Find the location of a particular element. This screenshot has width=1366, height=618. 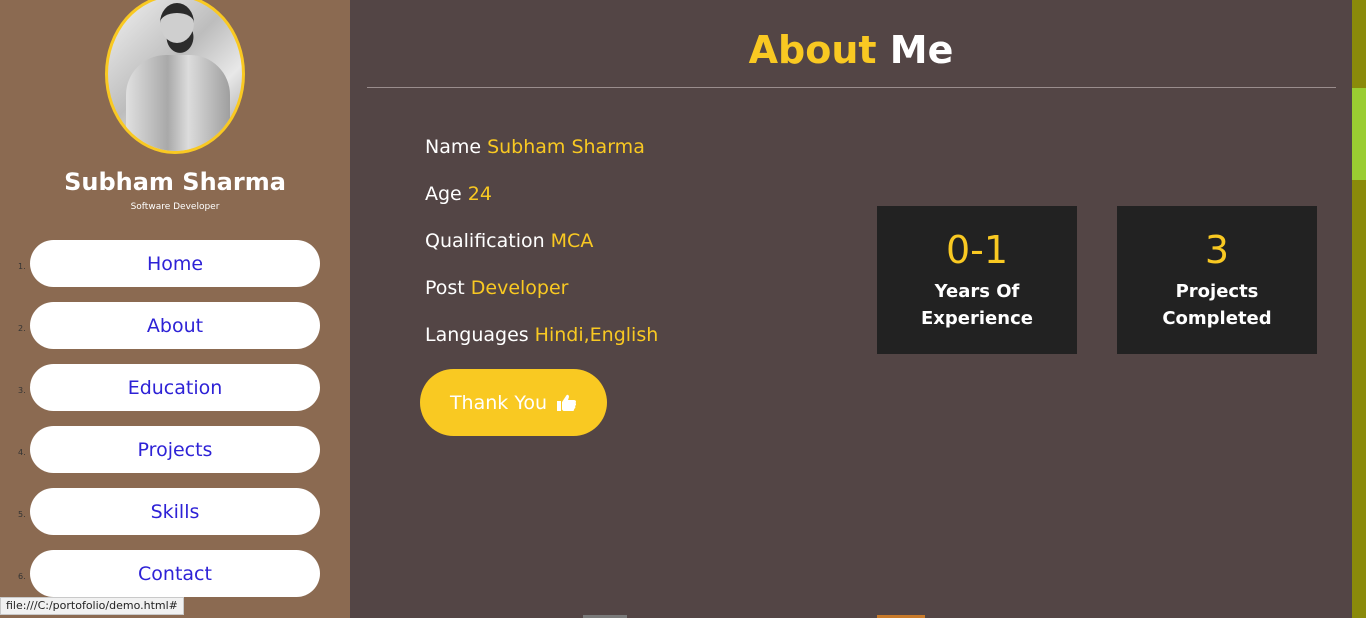

info-row-name: Name Subham Sharma is located at coordinates (535, 147).